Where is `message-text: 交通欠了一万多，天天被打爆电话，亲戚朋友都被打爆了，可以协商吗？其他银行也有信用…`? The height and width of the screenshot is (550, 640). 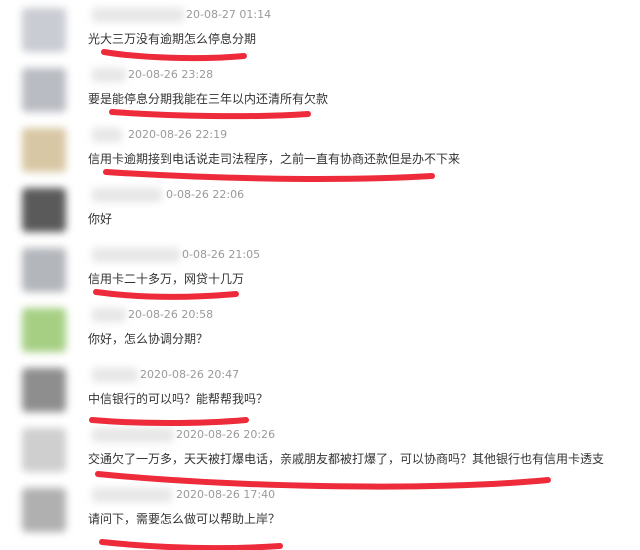 message-text: 交通欠了一万多，天天被打爆电话，亲戚朋友都被打爆了，可以协商吗？其他银行也有信用… is located at coordinates (346, 459).